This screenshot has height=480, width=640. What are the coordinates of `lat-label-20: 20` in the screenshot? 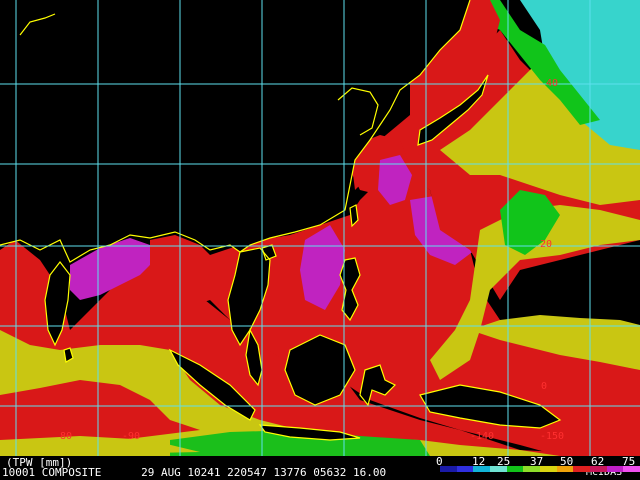 It's located at (546, 244).